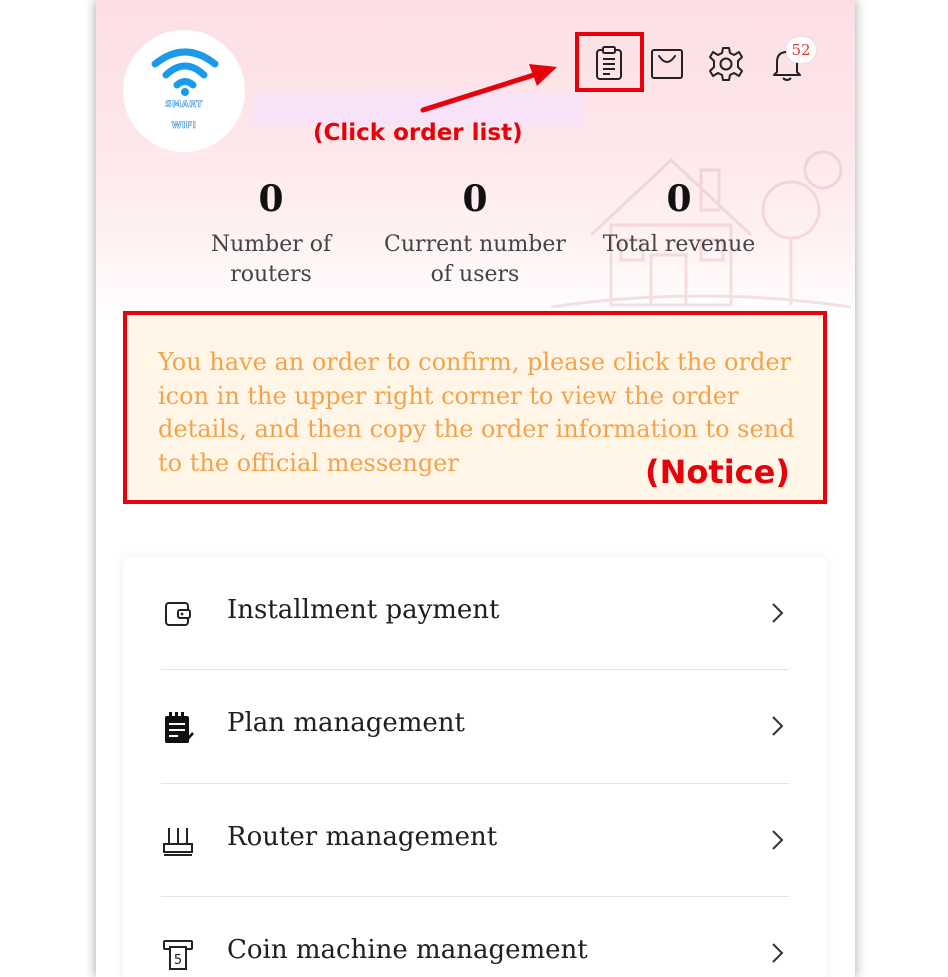 The width and height of the screenshot is (948, 977). Describe the element at coordinates (475, 259) in the screenshot. I see `users-label: Current number of users` at that location.